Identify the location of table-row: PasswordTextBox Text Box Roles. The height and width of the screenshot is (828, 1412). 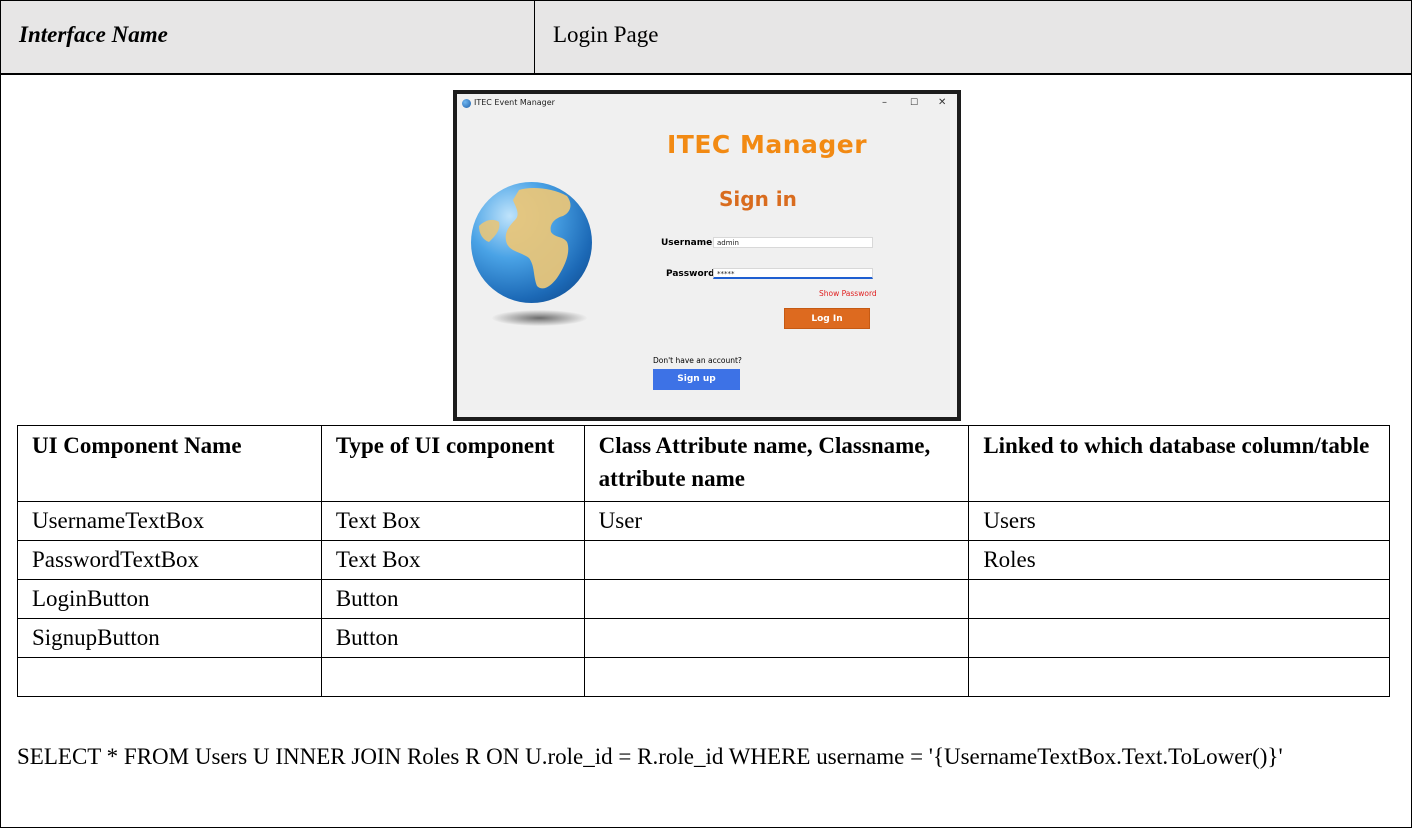
(703, 560).